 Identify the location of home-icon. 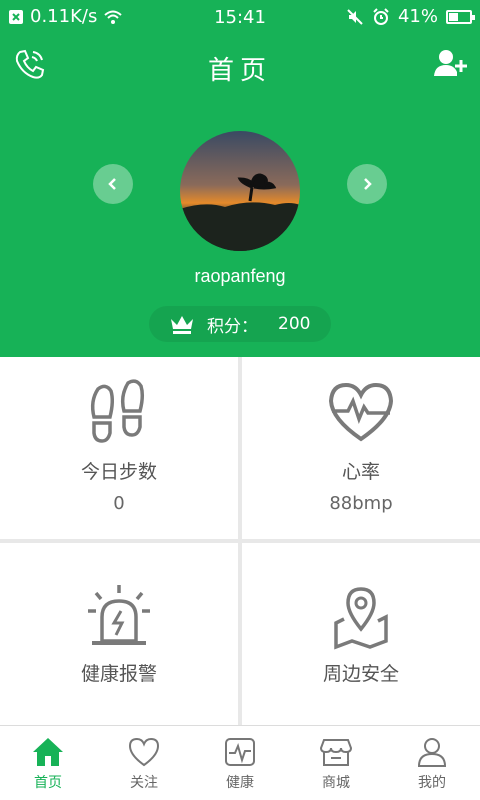
(48, 752).